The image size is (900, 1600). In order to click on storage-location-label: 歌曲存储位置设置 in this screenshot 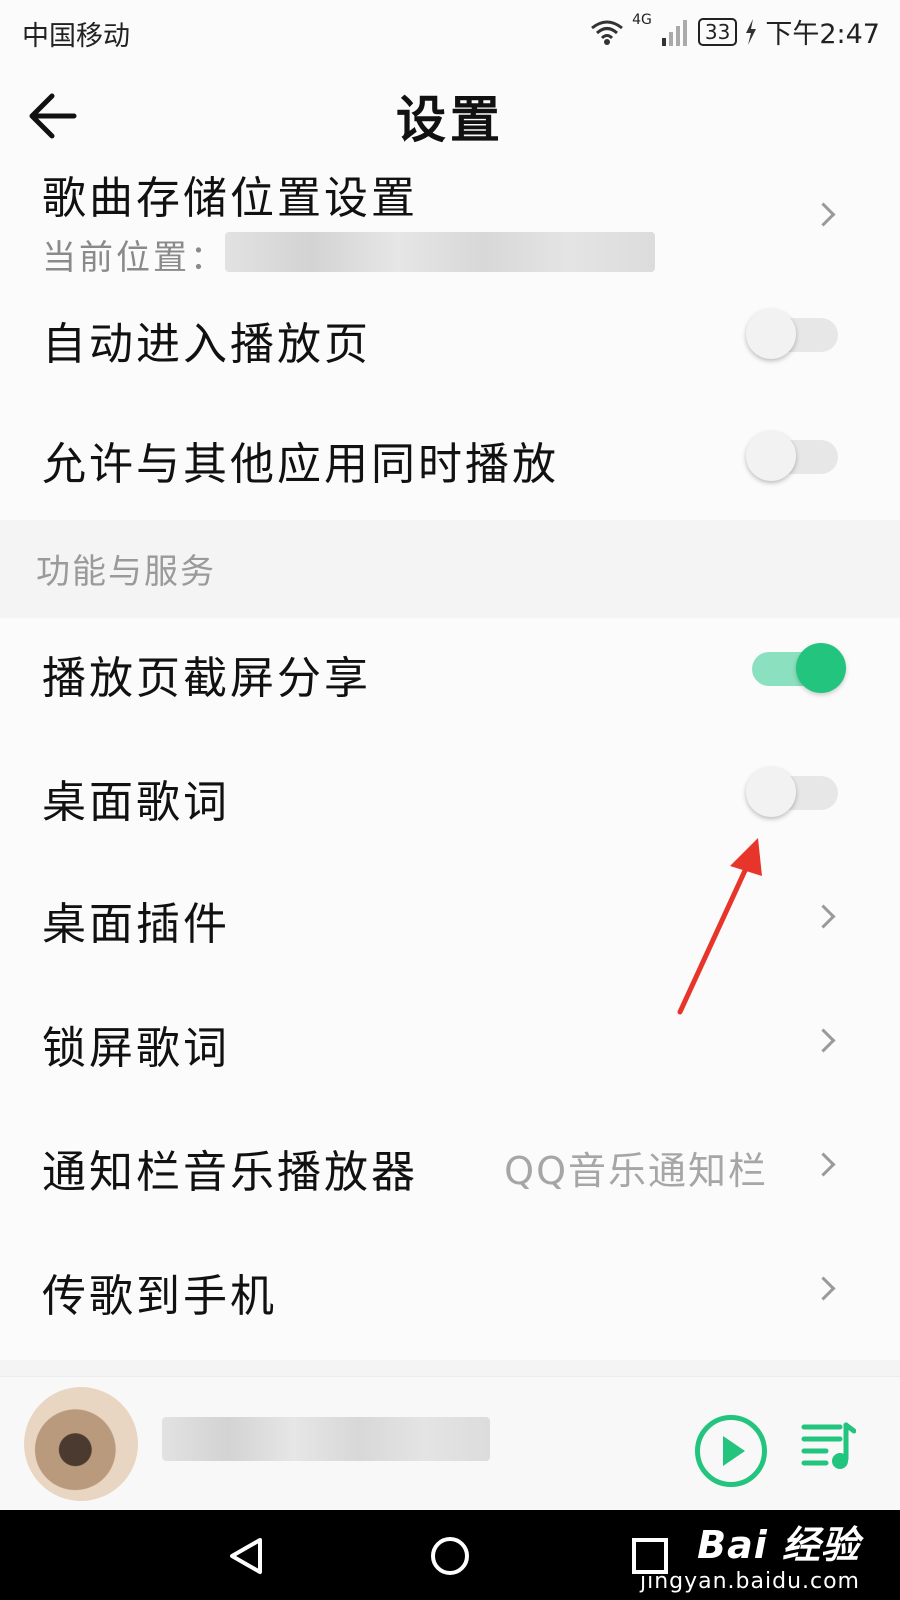, I will do `click(230, 198)`.